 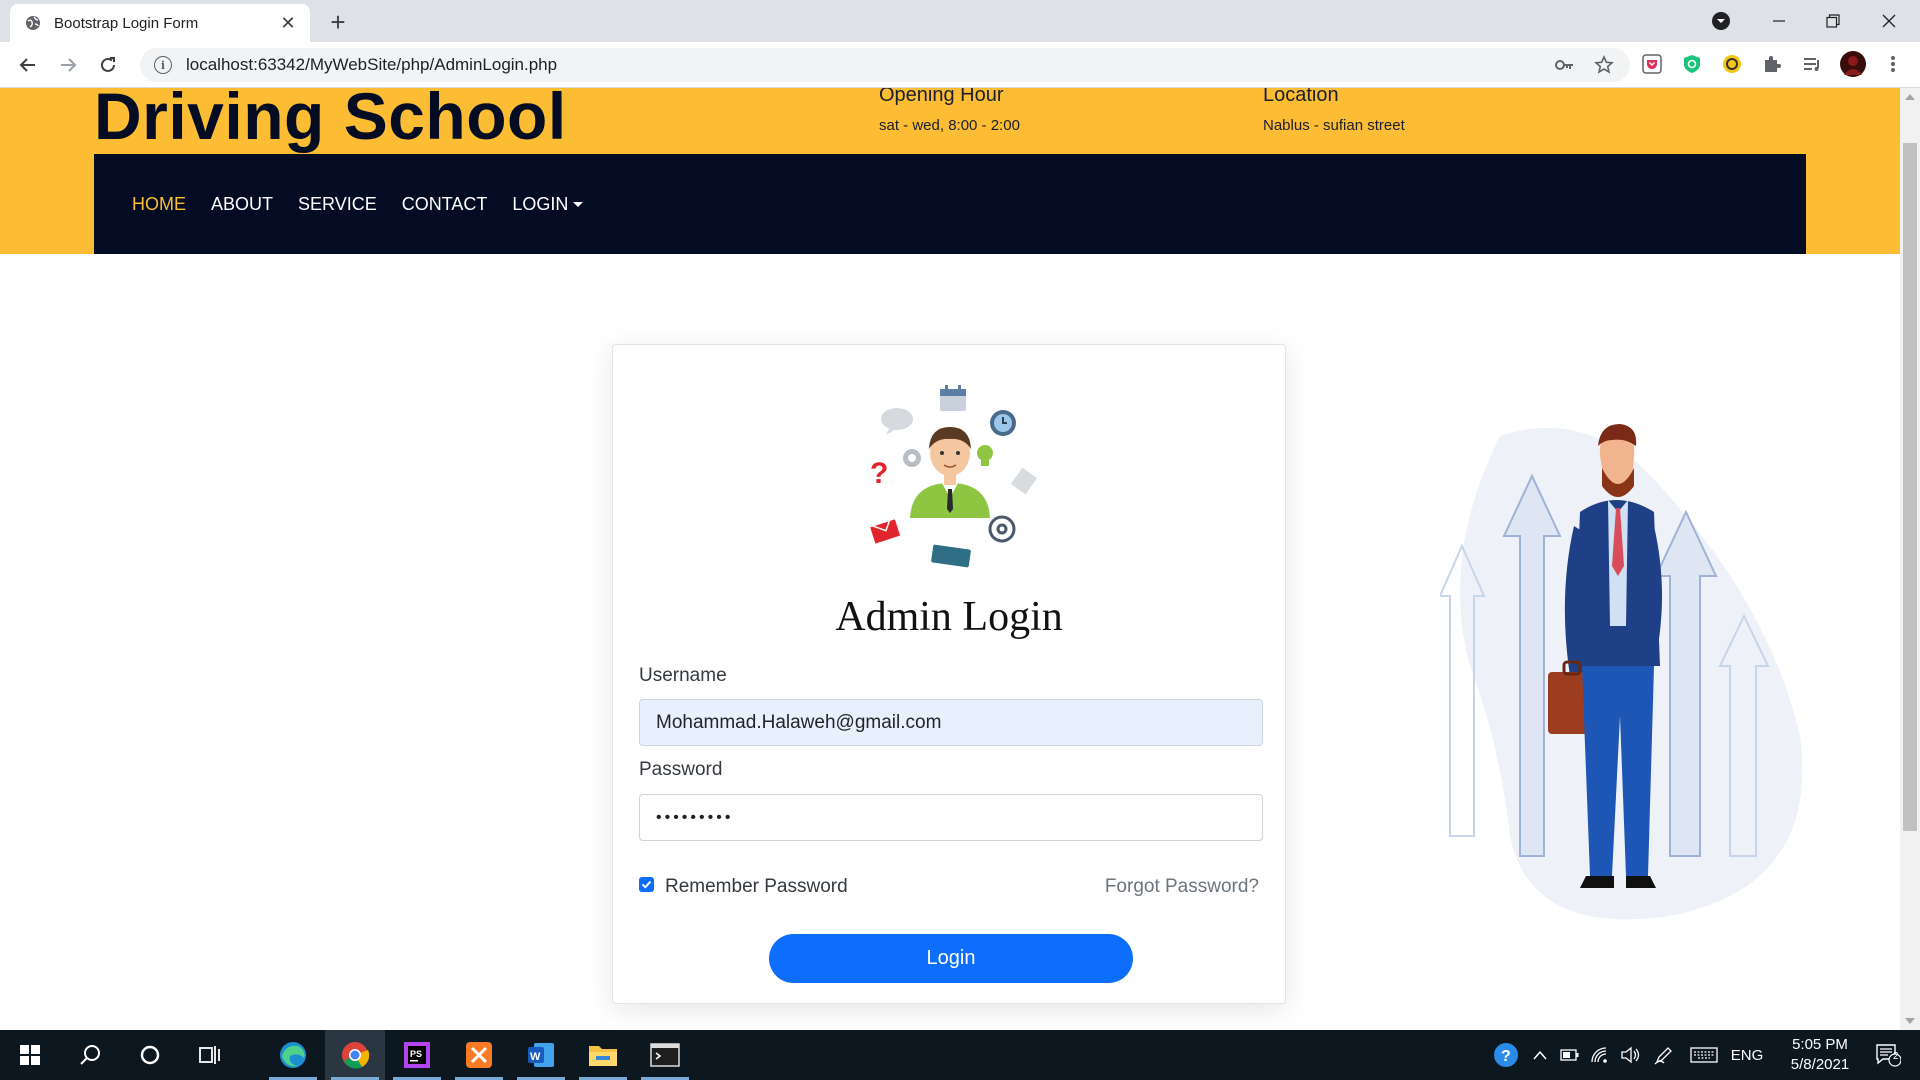 What do you see at coordinates (150, 1055) in the screenshot?
I see `cortana-icon` at bounding box center [150, 1055].